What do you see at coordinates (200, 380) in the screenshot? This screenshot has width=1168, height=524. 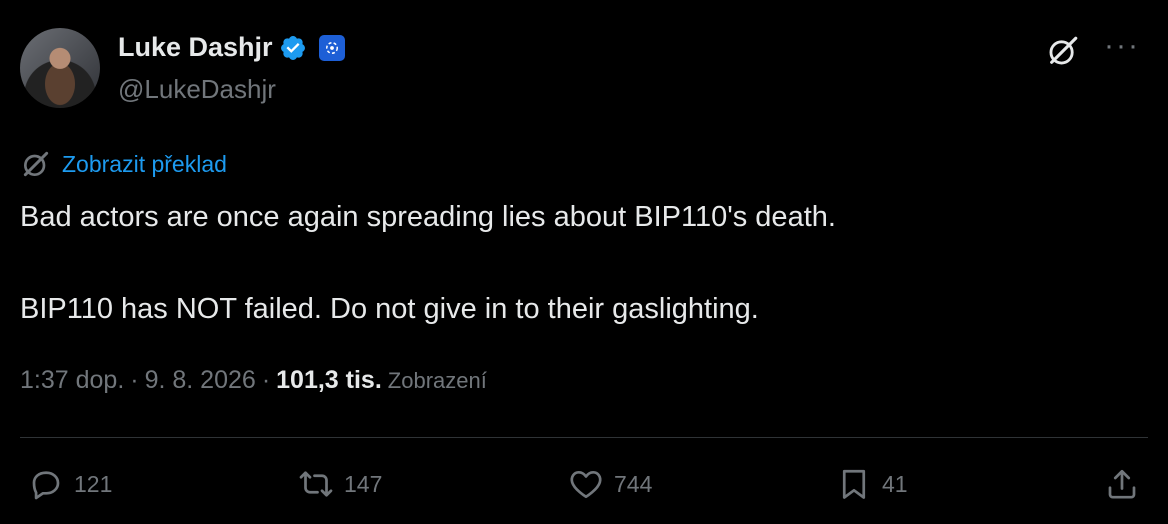 I see `tweet-date: 9. 8. 2026` at bounding box center [200, 380].